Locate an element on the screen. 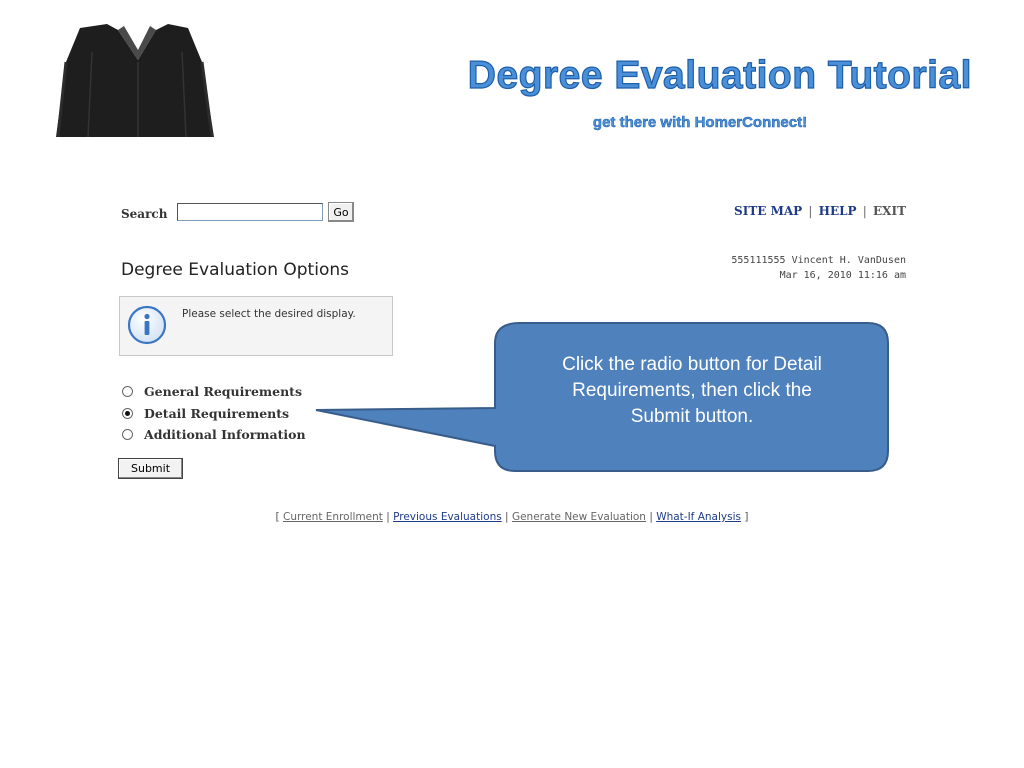  option-general-requirements: General Requirements is located at coordinates (214, 392).